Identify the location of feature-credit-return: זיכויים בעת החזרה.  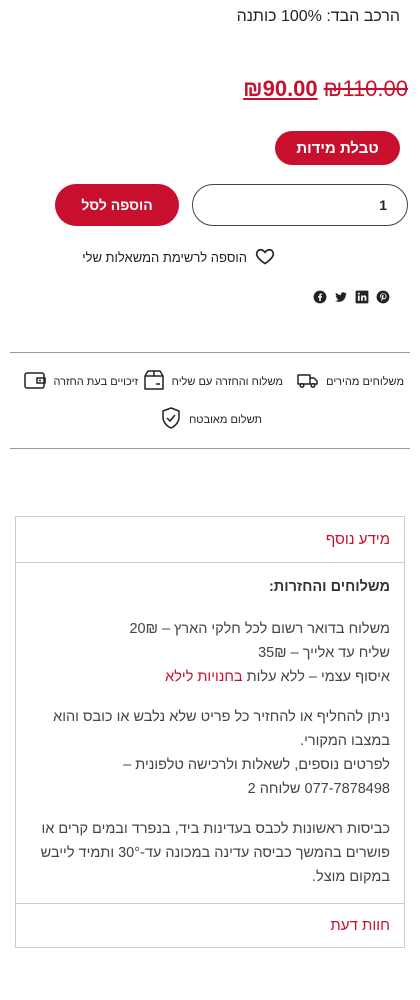
(80, 381).